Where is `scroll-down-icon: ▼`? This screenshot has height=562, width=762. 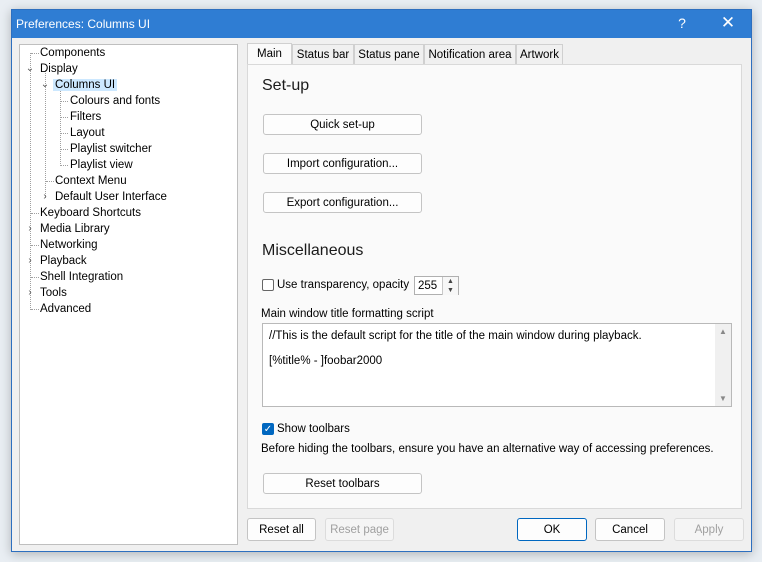
scroll-down-icon: ▼ is located at coordinates (723, 398).